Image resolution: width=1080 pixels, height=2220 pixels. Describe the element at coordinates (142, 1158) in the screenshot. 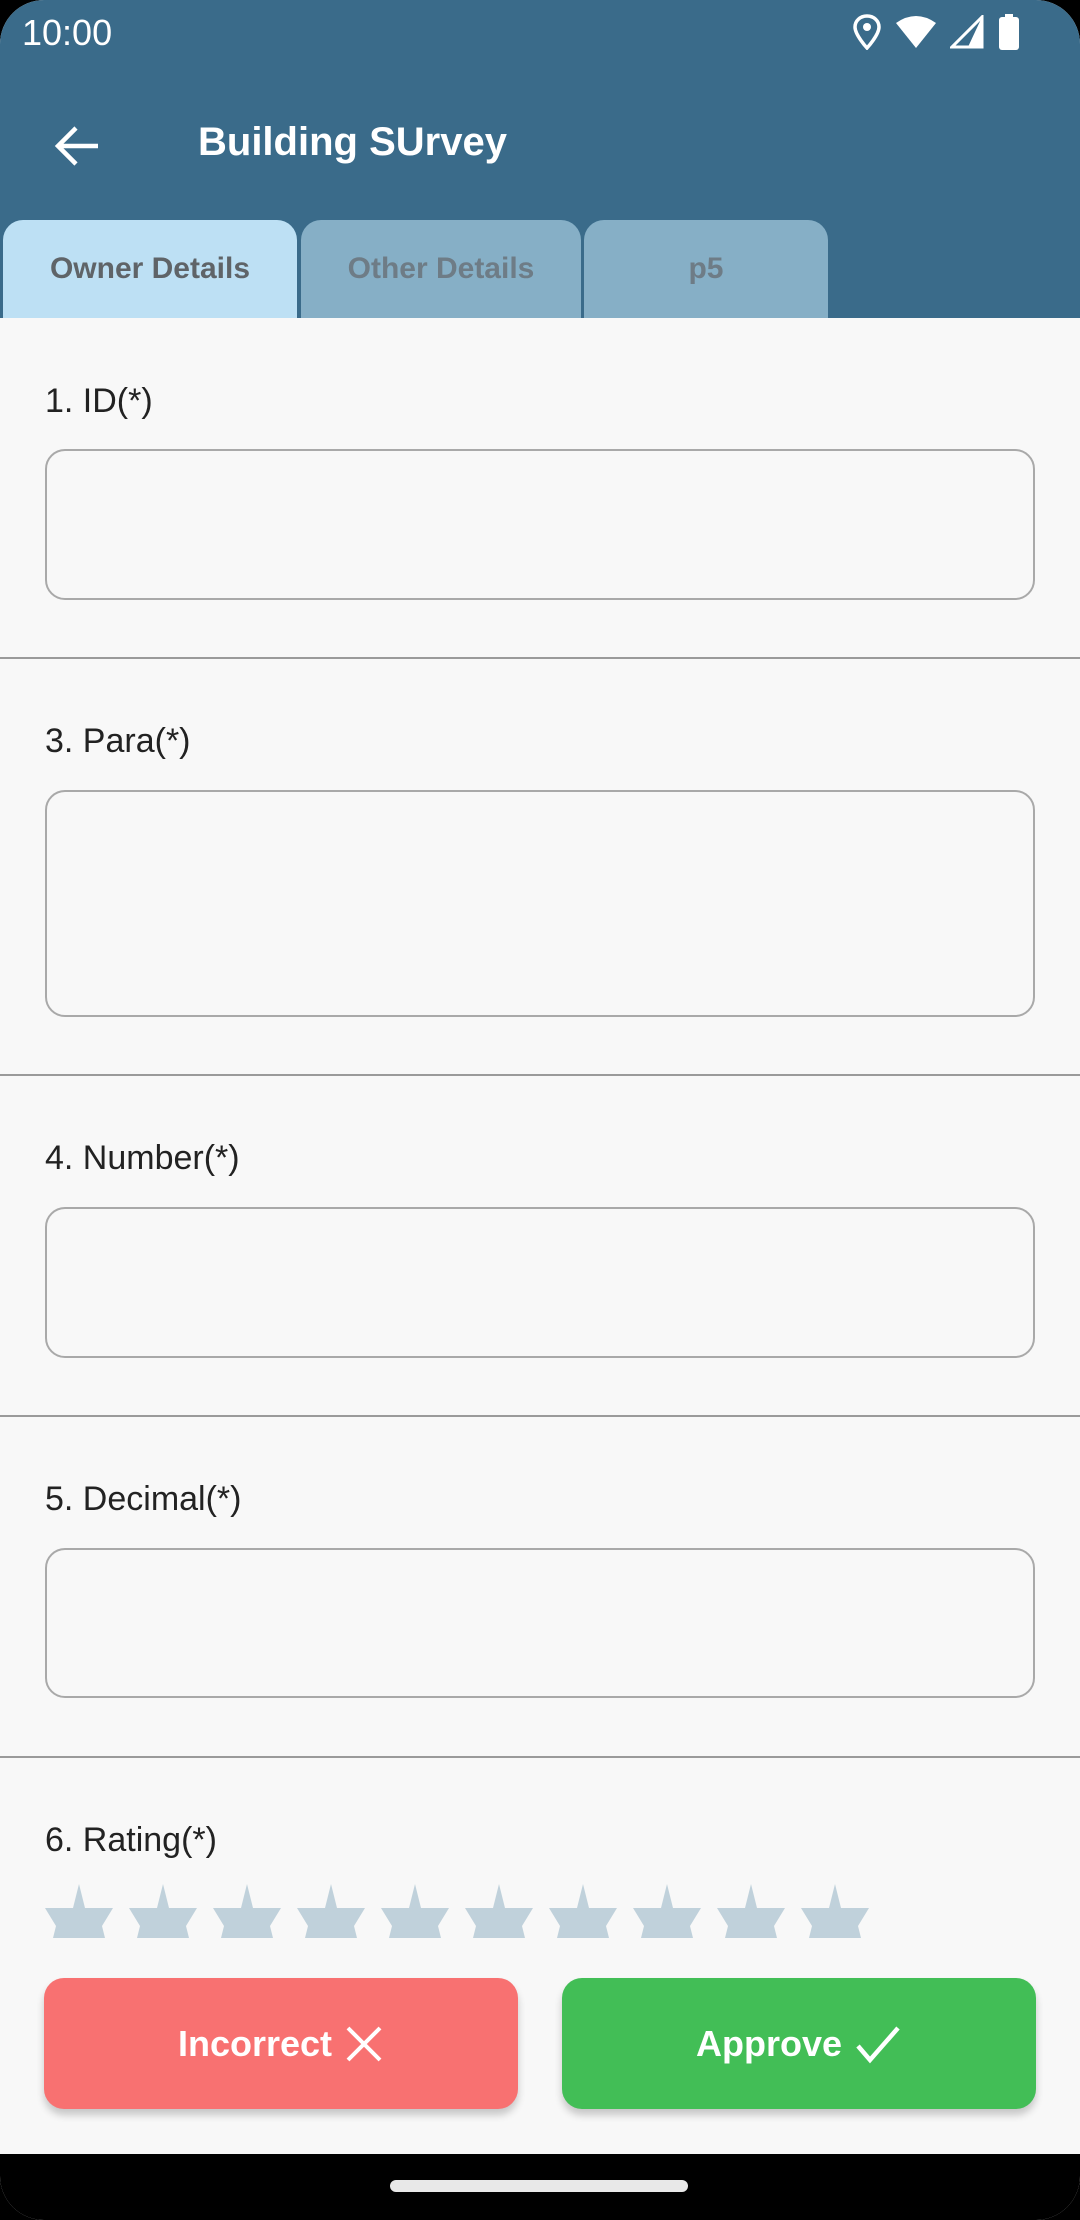

I see `field-label-number: 4. Number(*)` at that location.